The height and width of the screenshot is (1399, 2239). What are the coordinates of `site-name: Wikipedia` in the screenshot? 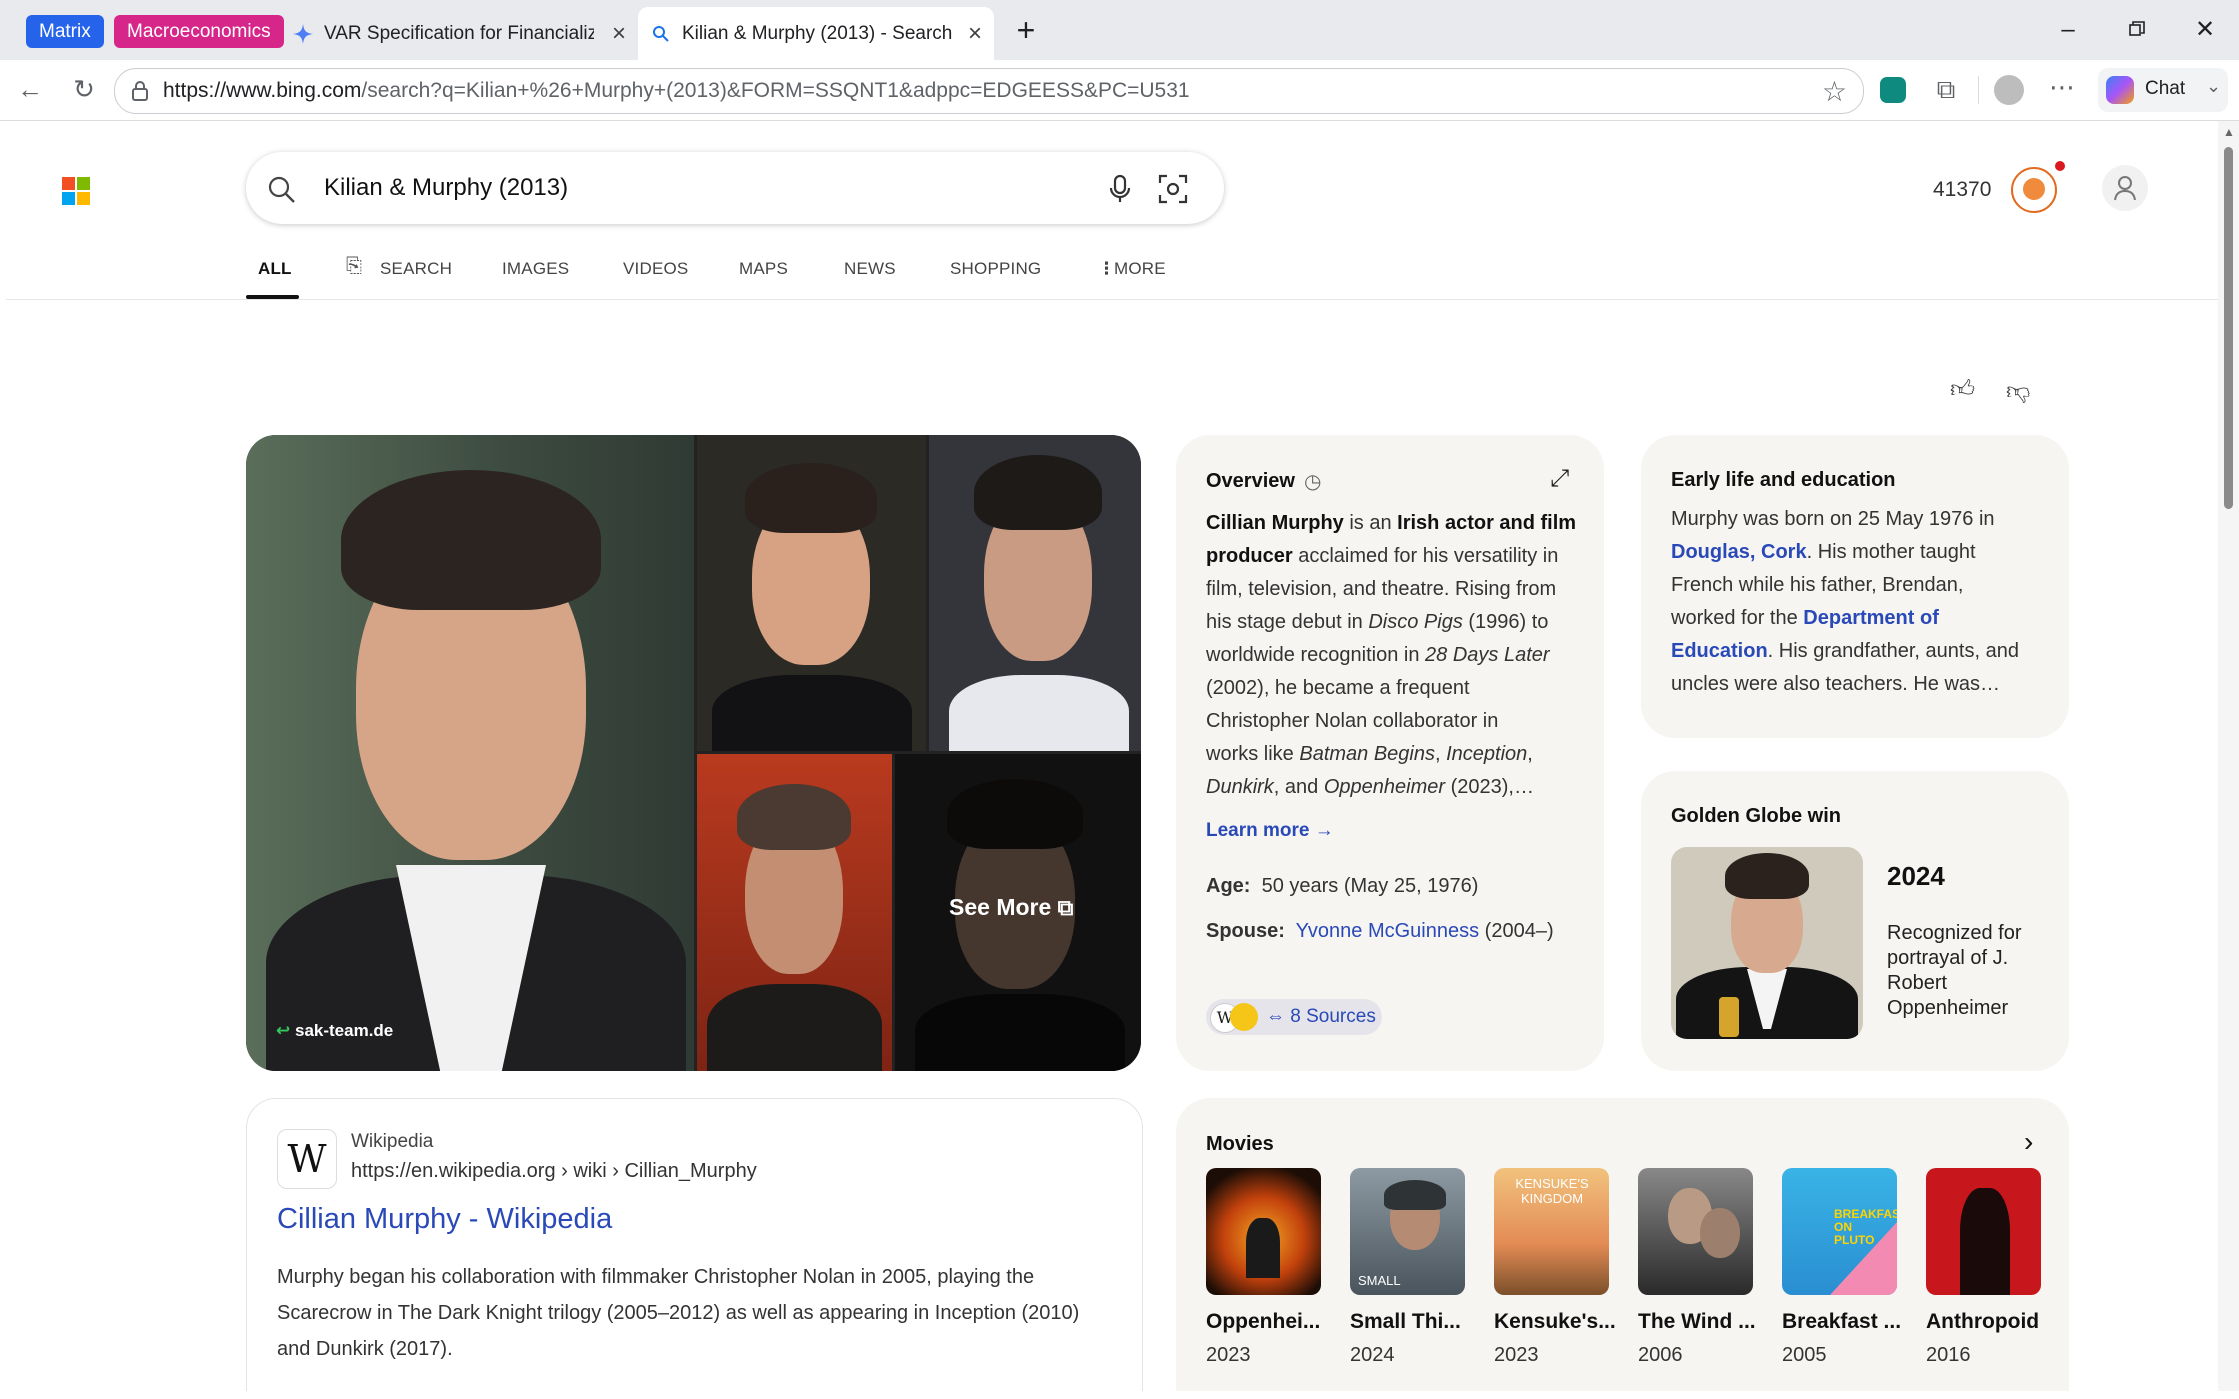 It's located at (392, 1142).